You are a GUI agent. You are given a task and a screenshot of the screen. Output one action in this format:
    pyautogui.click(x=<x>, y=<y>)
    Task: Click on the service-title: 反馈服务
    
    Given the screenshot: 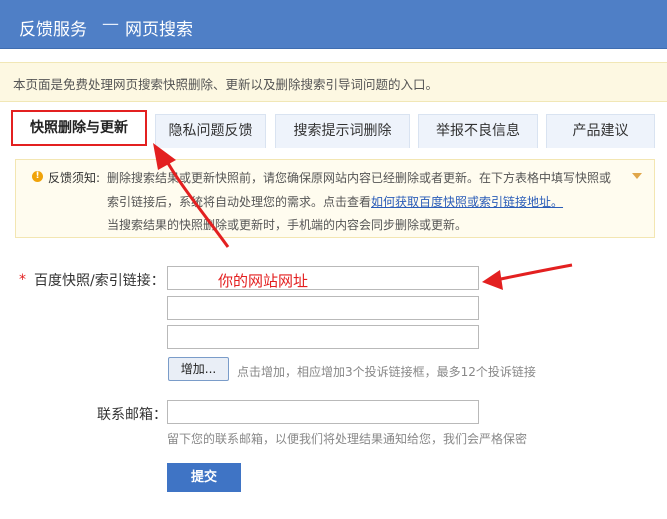 What is the action you would take?
    pyautogui.click(x=53, y=30)
    